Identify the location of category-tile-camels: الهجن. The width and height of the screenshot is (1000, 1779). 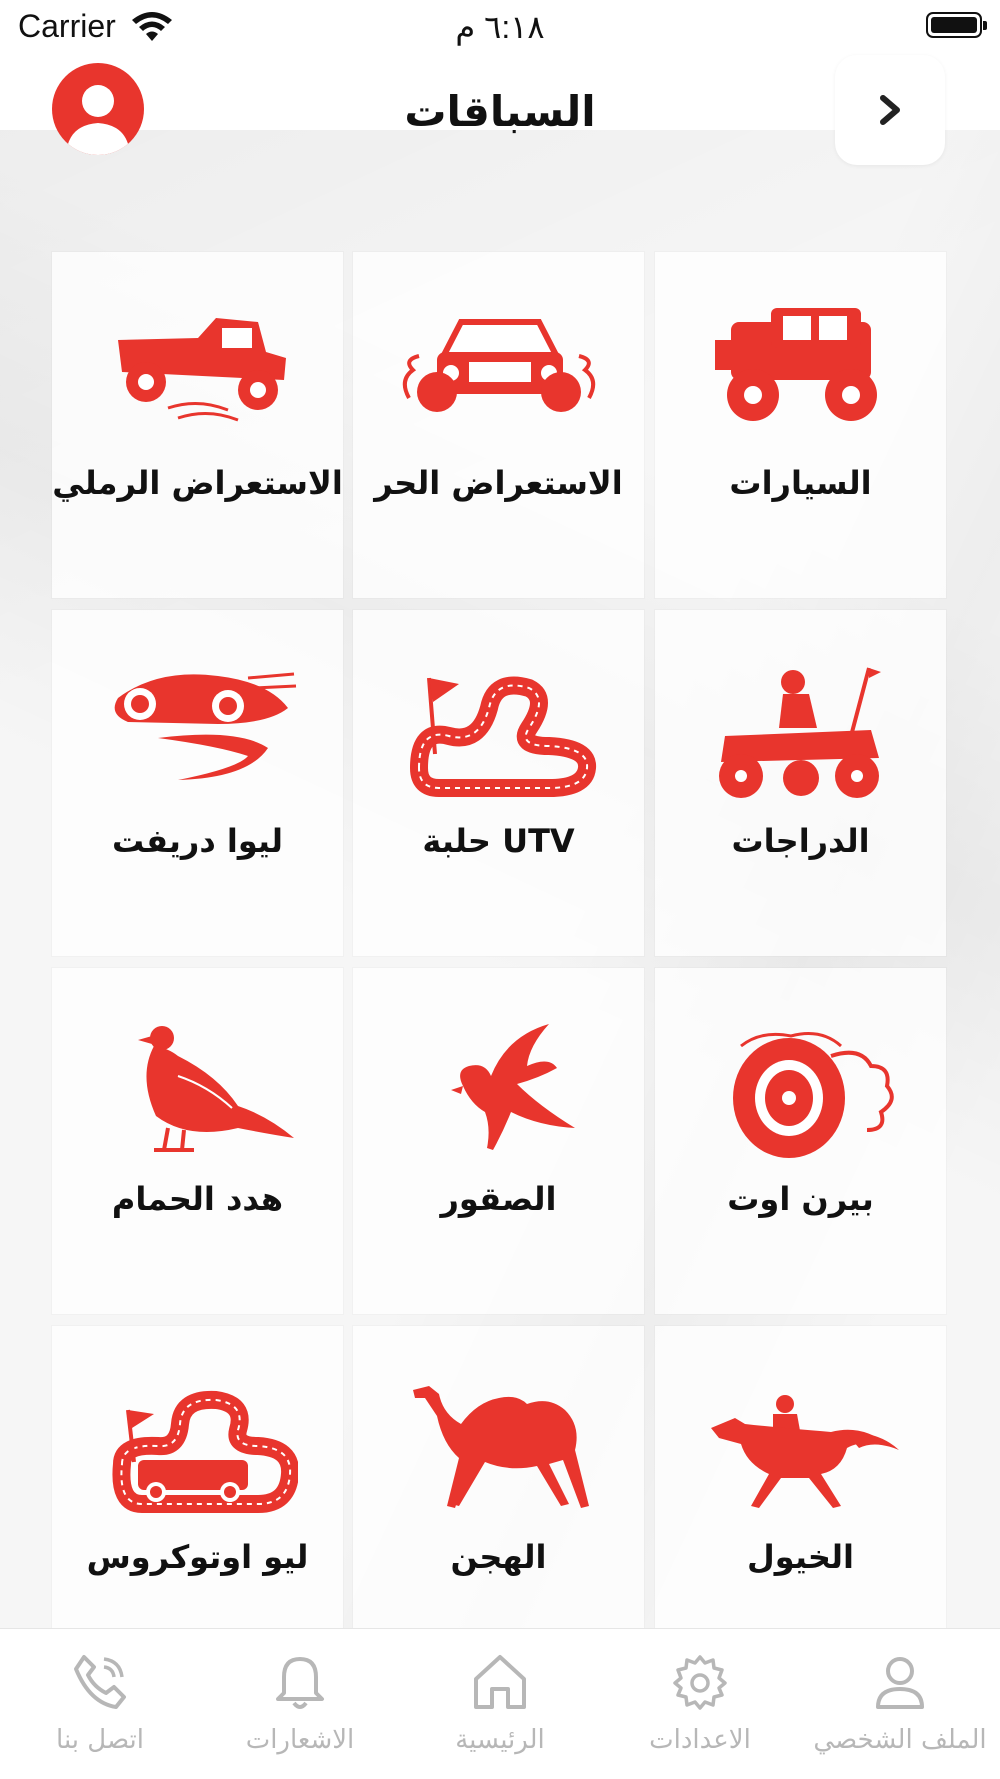
(498, 1499).